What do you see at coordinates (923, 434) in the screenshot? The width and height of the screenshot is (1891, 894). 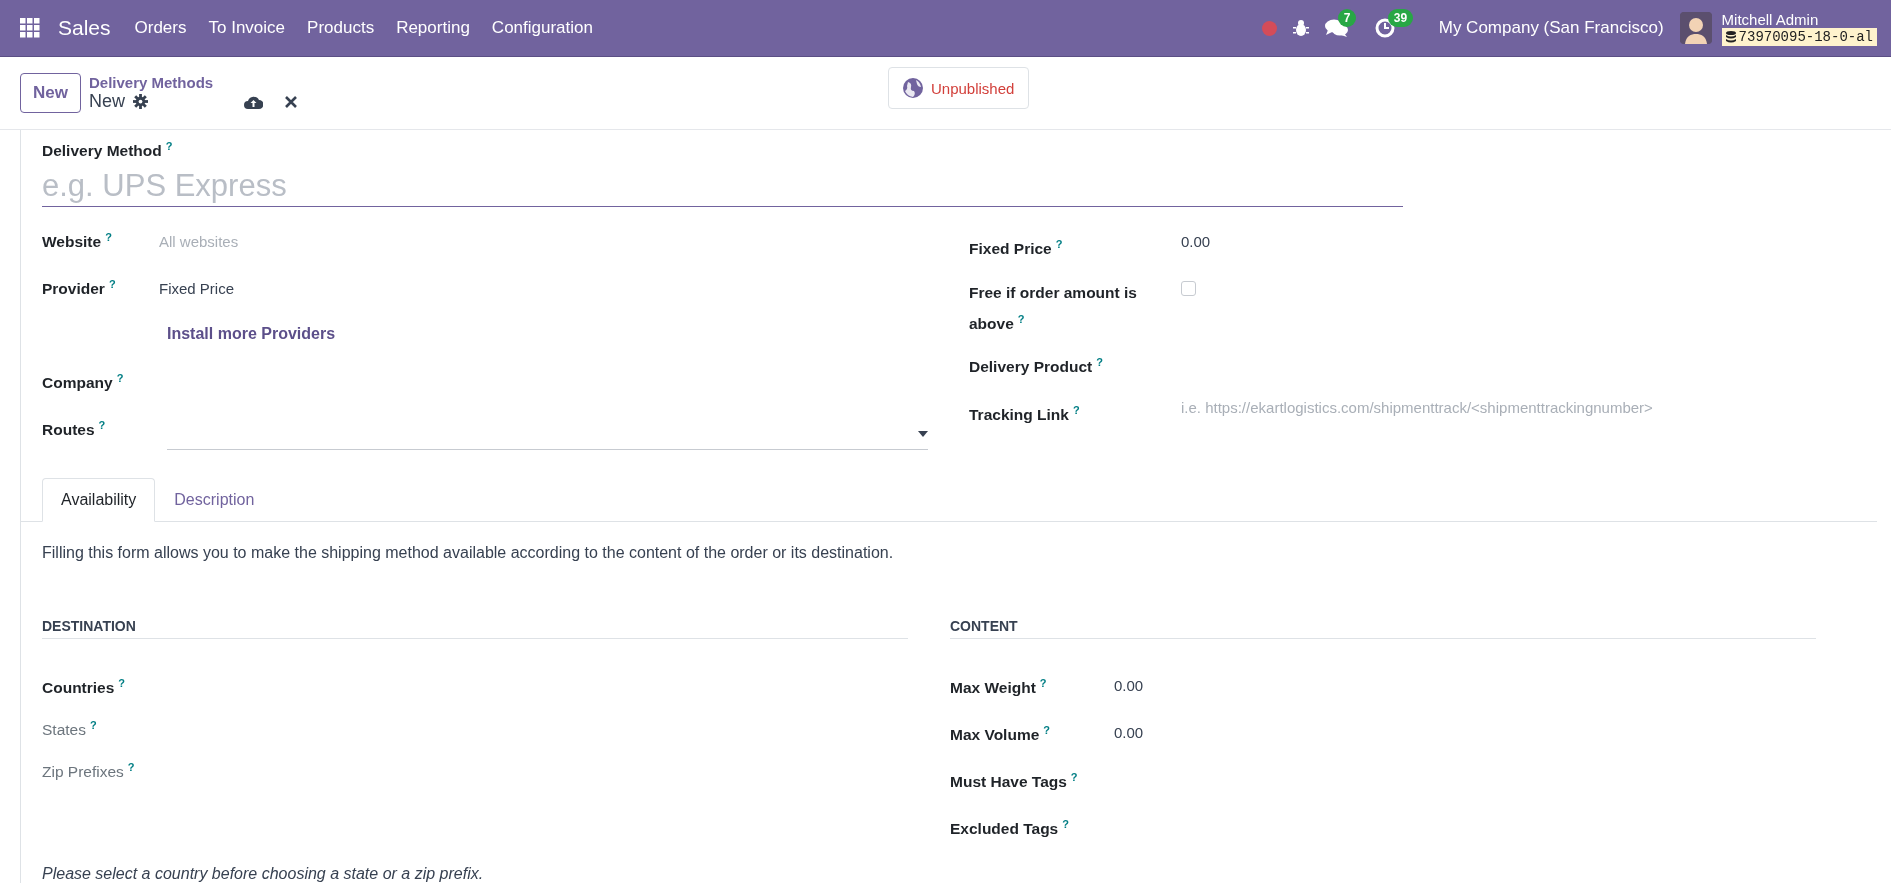 I see `caret-icon` at bounding box center [923, 434].